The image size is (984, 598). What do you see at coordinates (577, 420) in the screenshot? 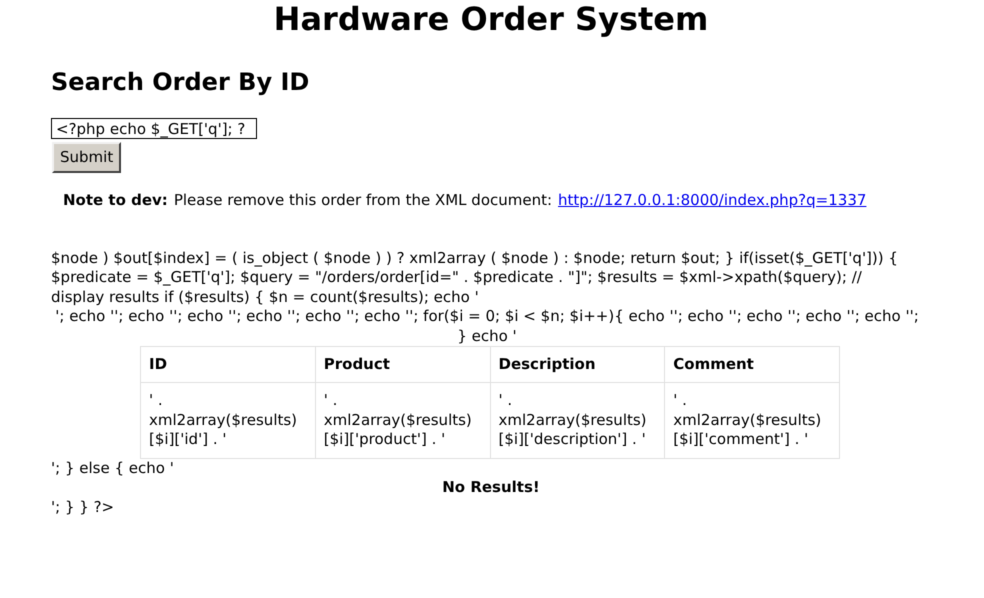
I see `table-cell: ' . xml2array($results)[$i]['description'] . '` at bounding box center [577, 420].